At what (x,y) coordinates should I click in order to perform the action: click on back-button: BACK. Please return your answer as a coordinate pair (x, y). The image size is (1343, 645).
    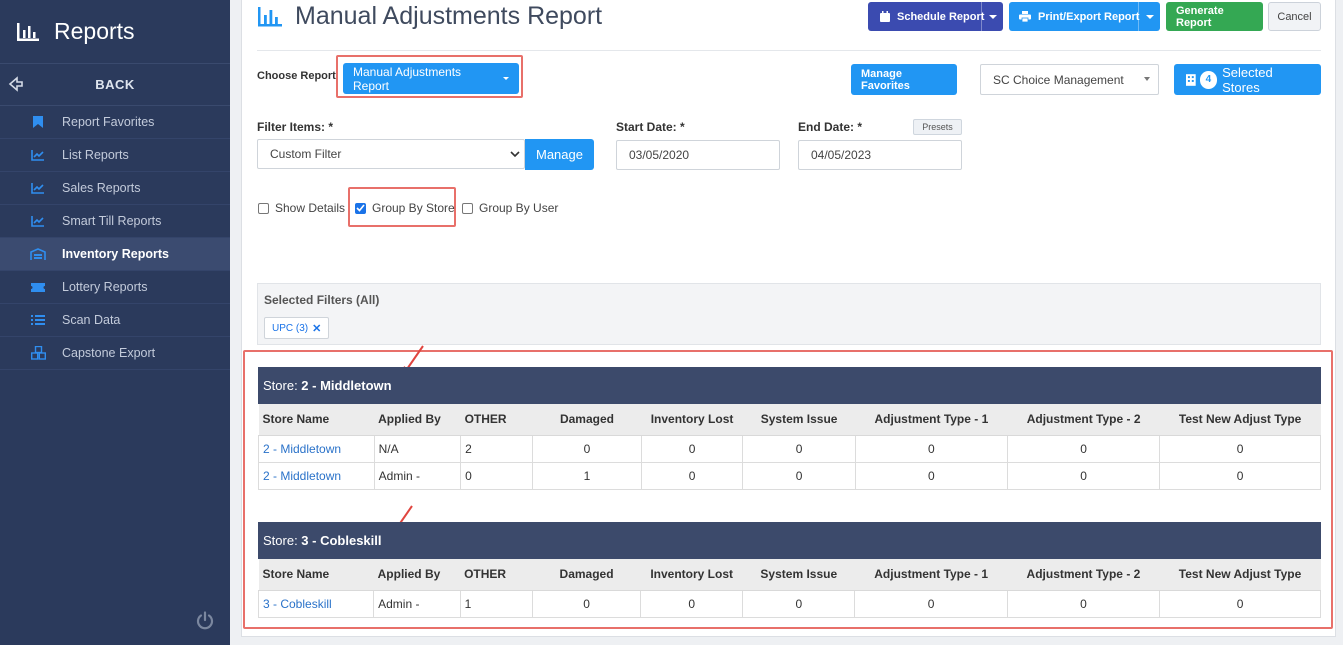
    Looking at the image, I should click on (115, 85).